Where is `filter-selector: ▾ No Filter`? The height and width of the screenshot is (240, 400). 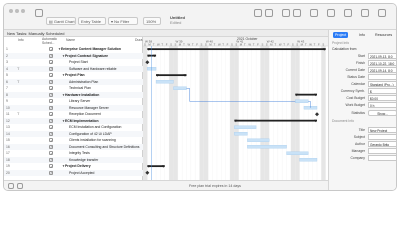
filter-selector: ▾ No Filter is located at coordinates (123, 21).